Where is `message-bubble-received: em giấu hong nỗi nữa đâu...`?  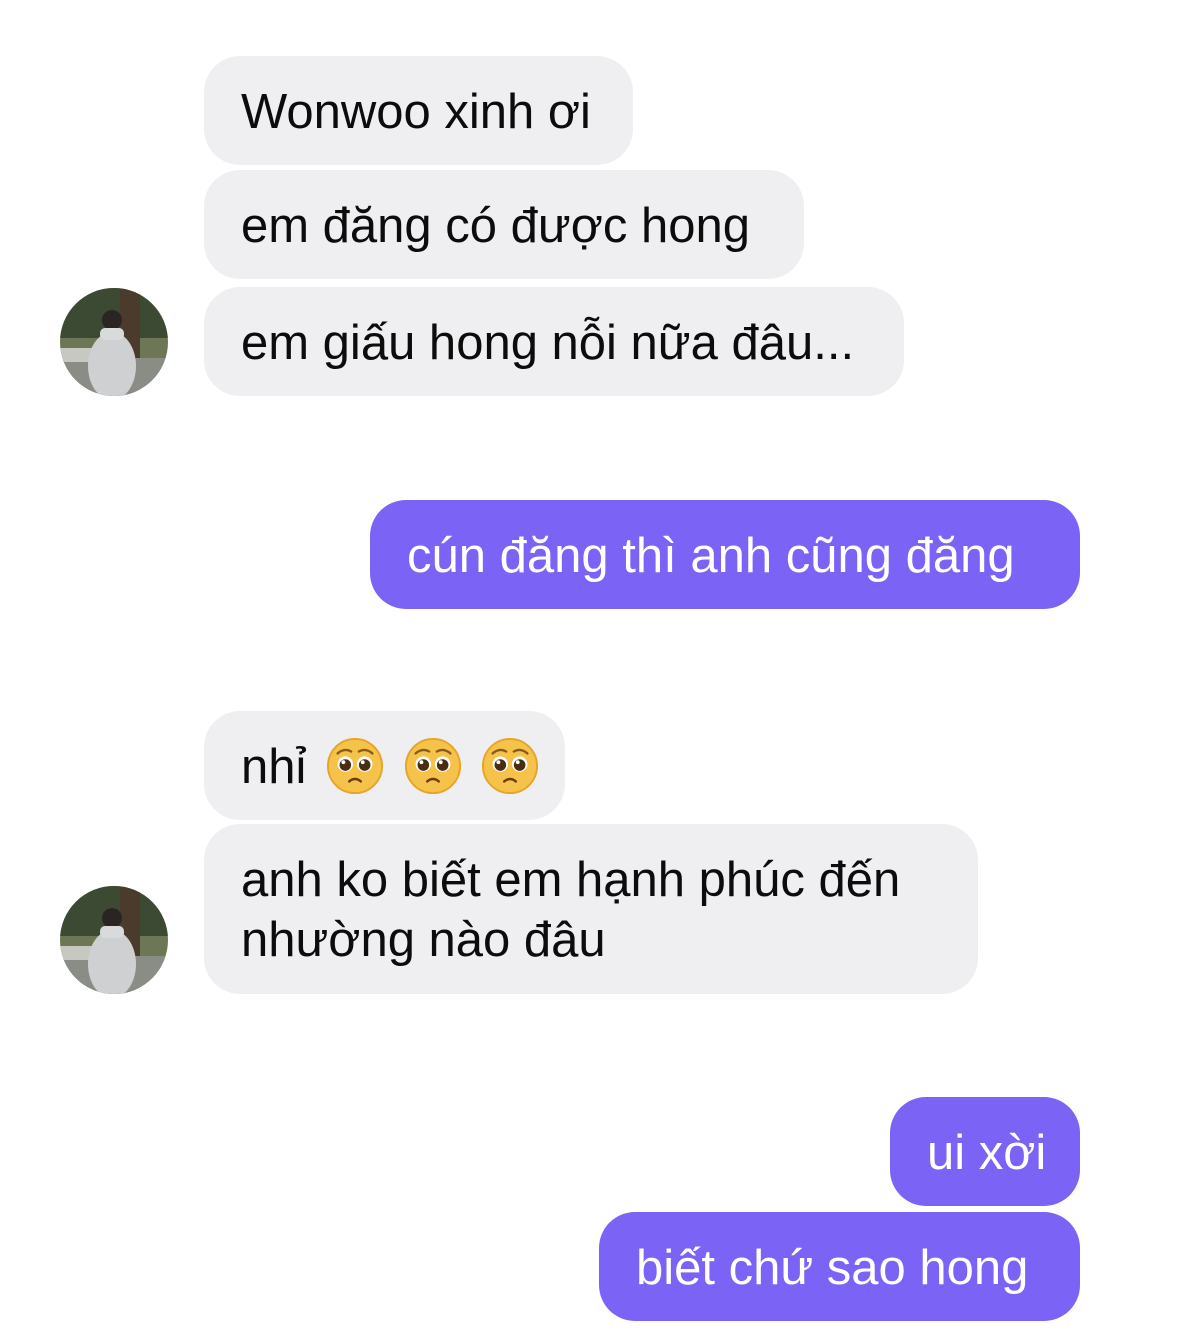
message-bubble-received: em giấu hong nỗi nữa đâu... is located at coordinates (554, 341).